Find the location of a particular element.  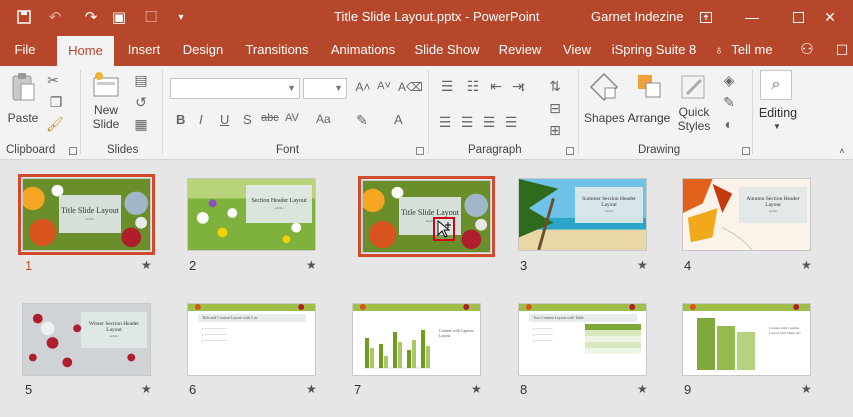

align-center-icon: ☰ is located at coordinates (467, 122).